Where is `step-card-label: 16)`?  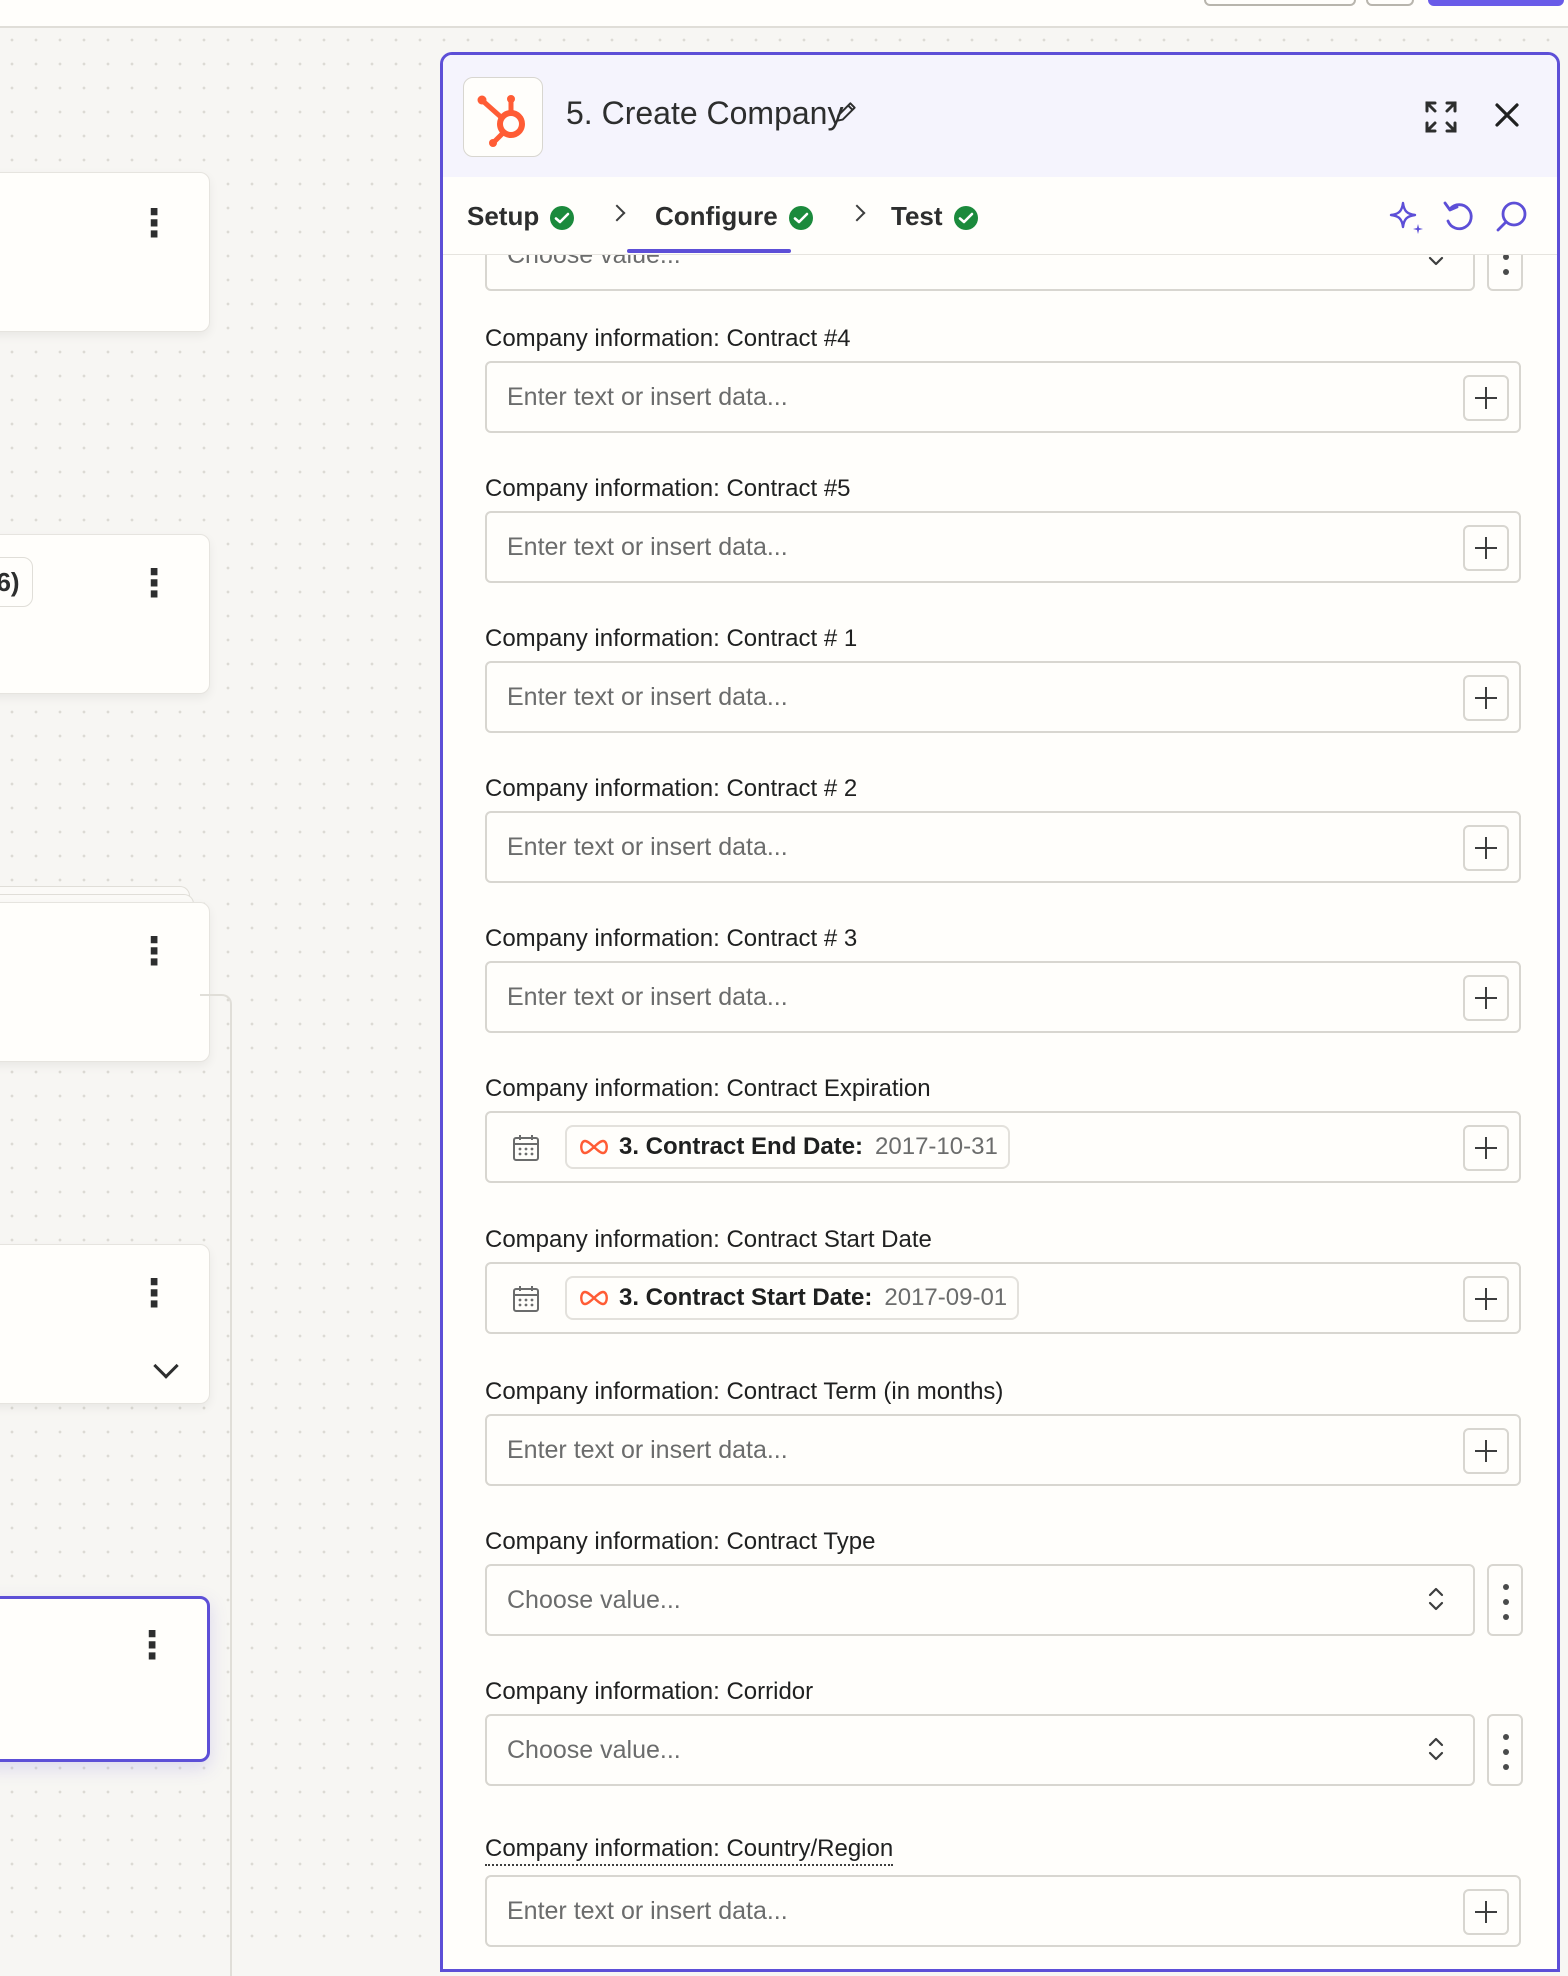
step-card-label: 16) is located at coordinates (16, 582).